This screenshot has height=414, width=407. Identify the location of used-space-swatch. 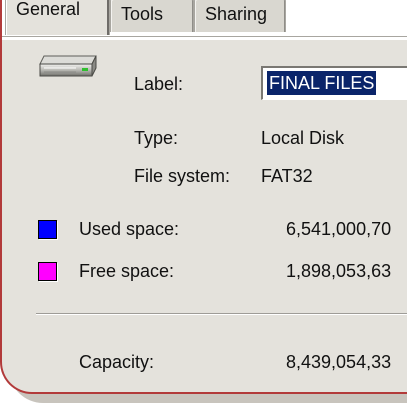
(47, 229).